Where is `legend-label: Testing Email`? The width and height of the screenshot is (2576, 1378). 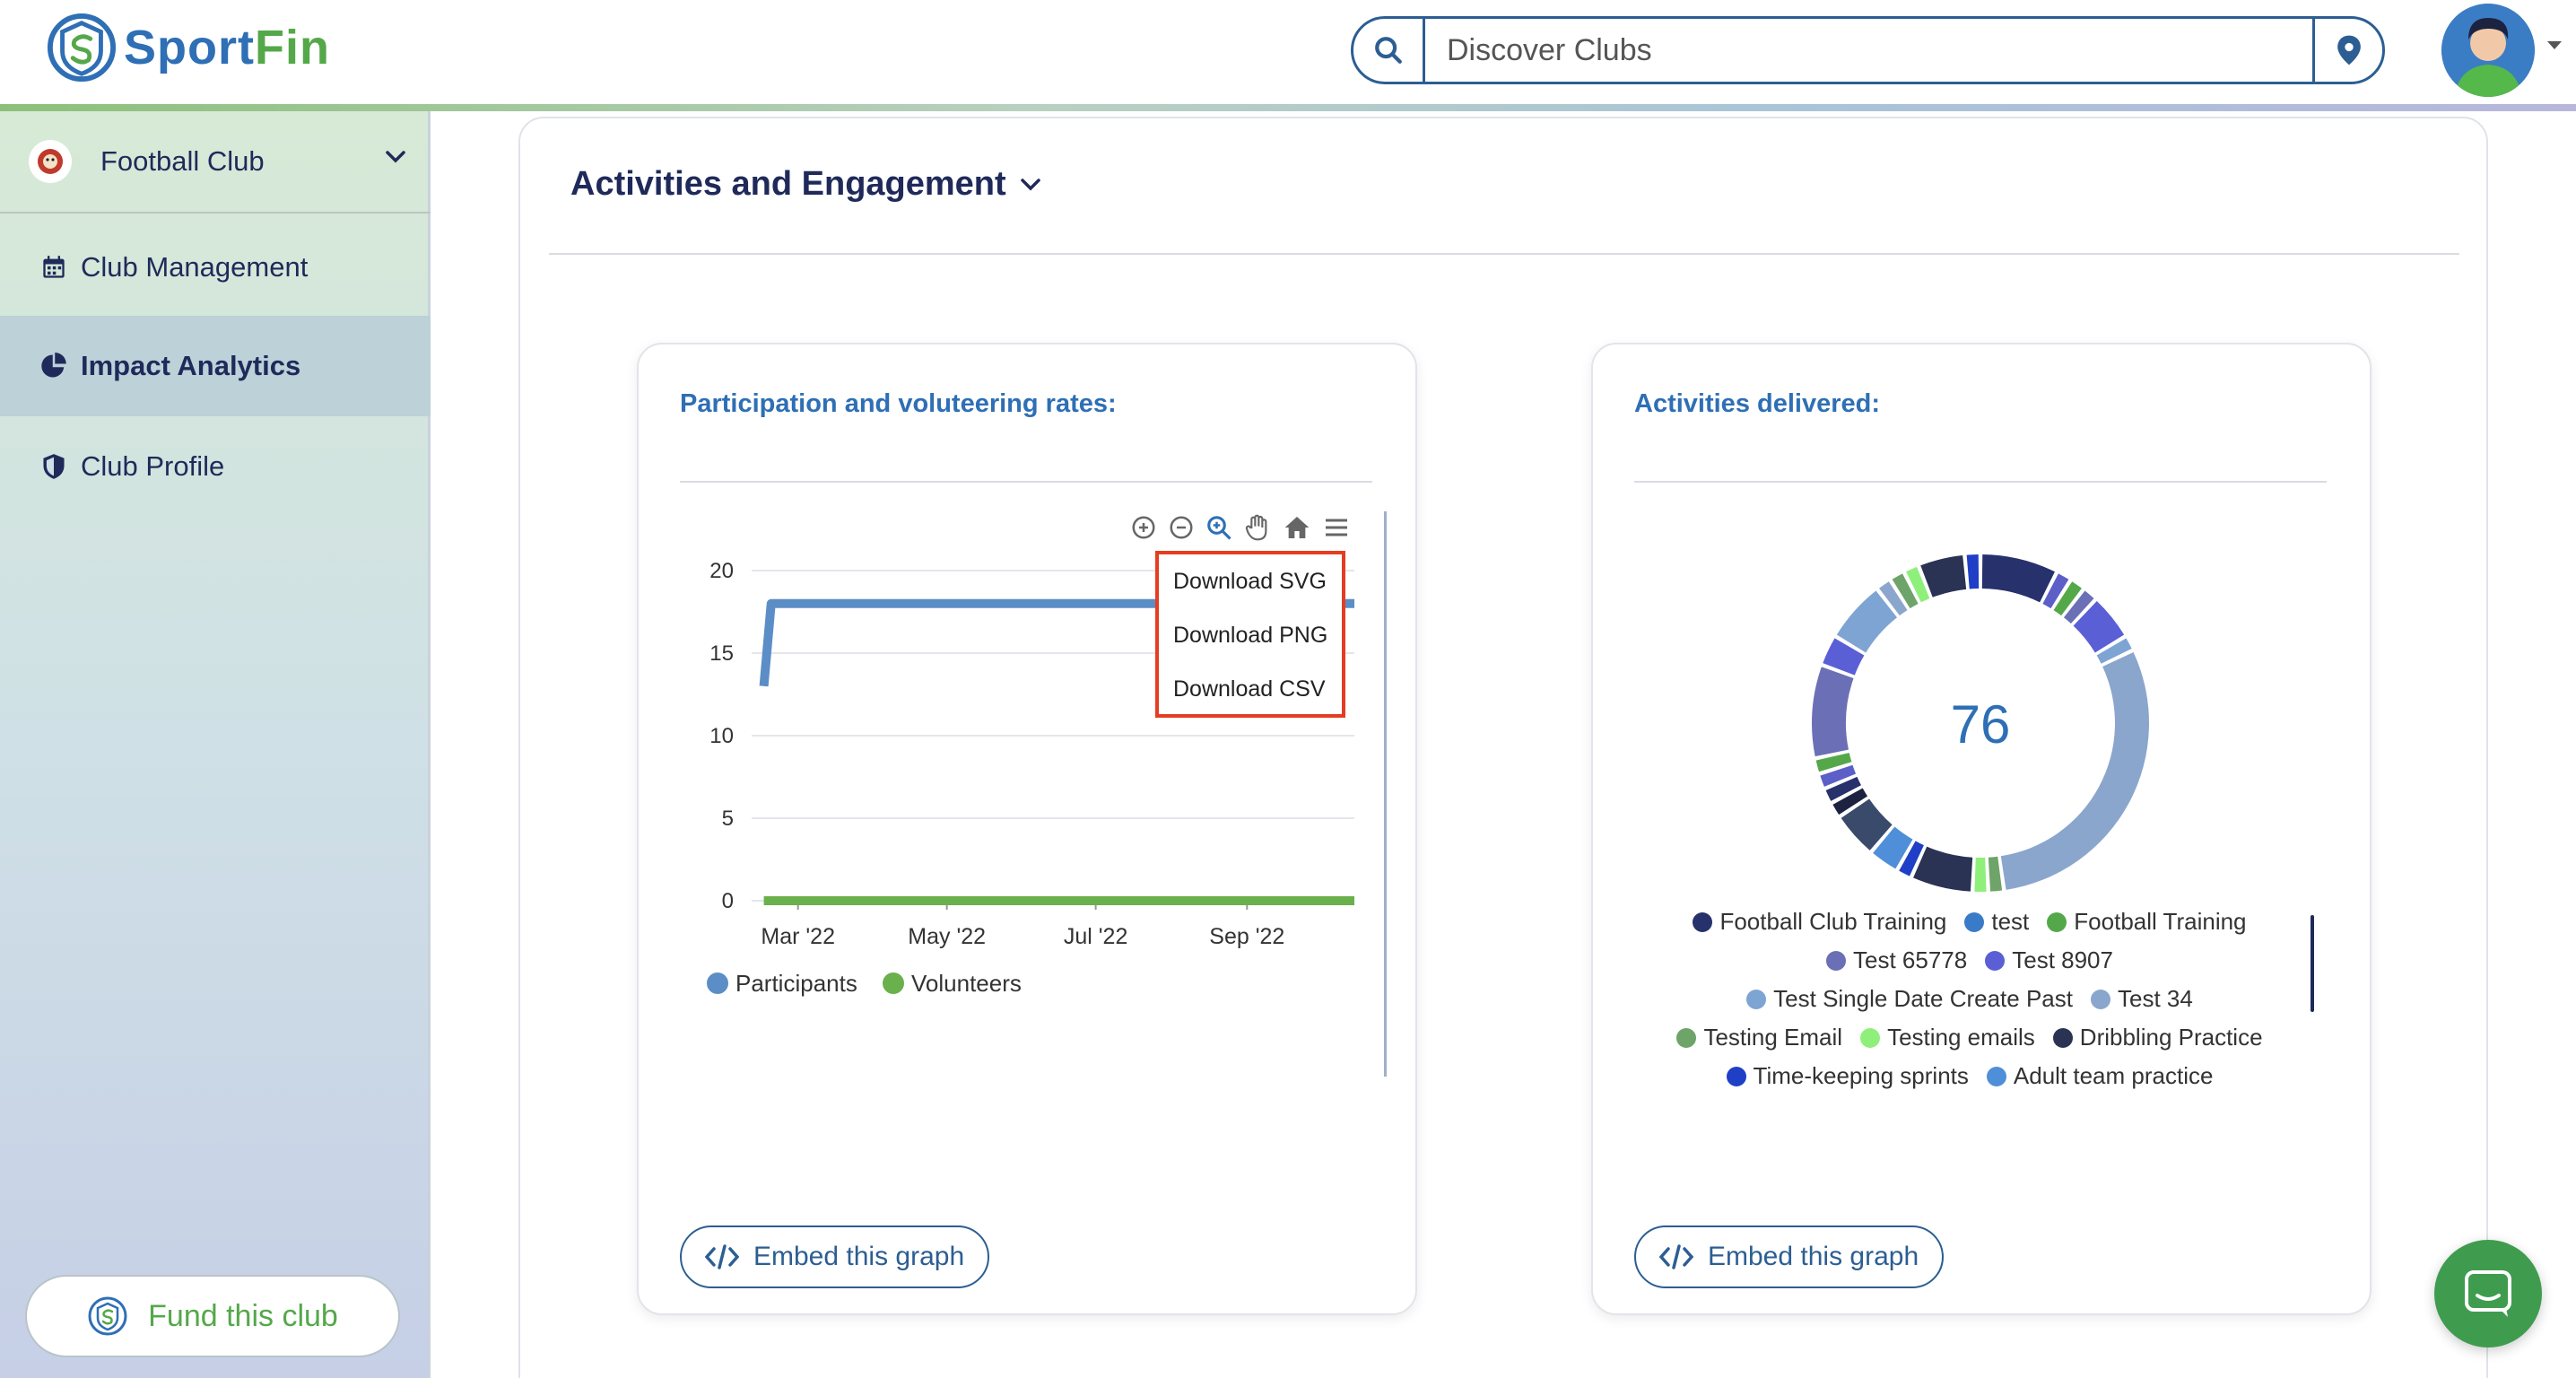 legend-label: Testing Email is located at coordinates (1773, 1037).